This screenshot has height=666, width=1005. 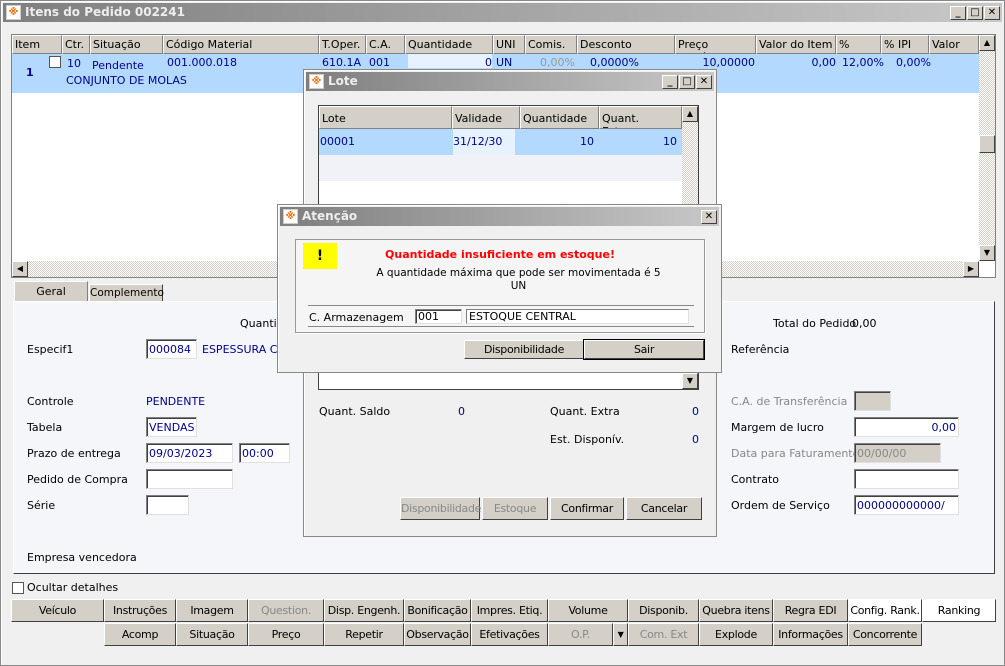 What do you see at coordinates (437, 610) in the screenshot?
I see `bonificacao-button: Bonificação` at bounding box center [437, 610].